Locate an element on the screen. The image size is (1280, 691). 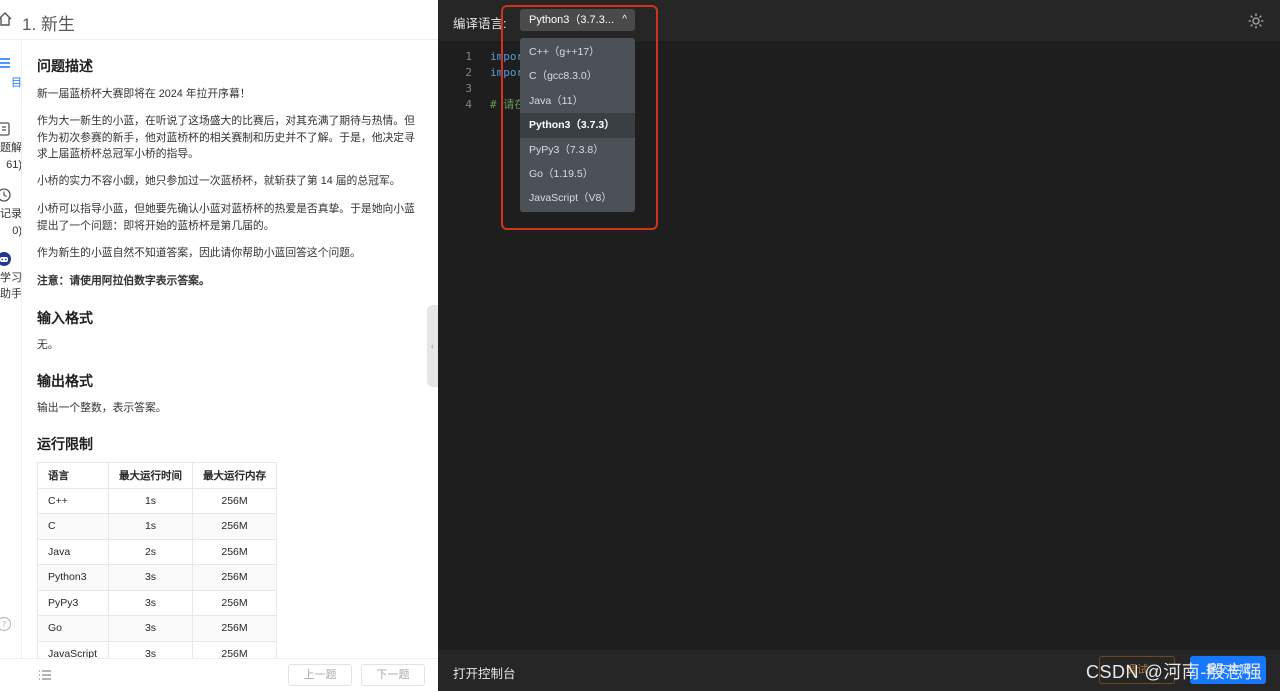
rail-item-catalog: 目 is located at coordinates (10, 83).